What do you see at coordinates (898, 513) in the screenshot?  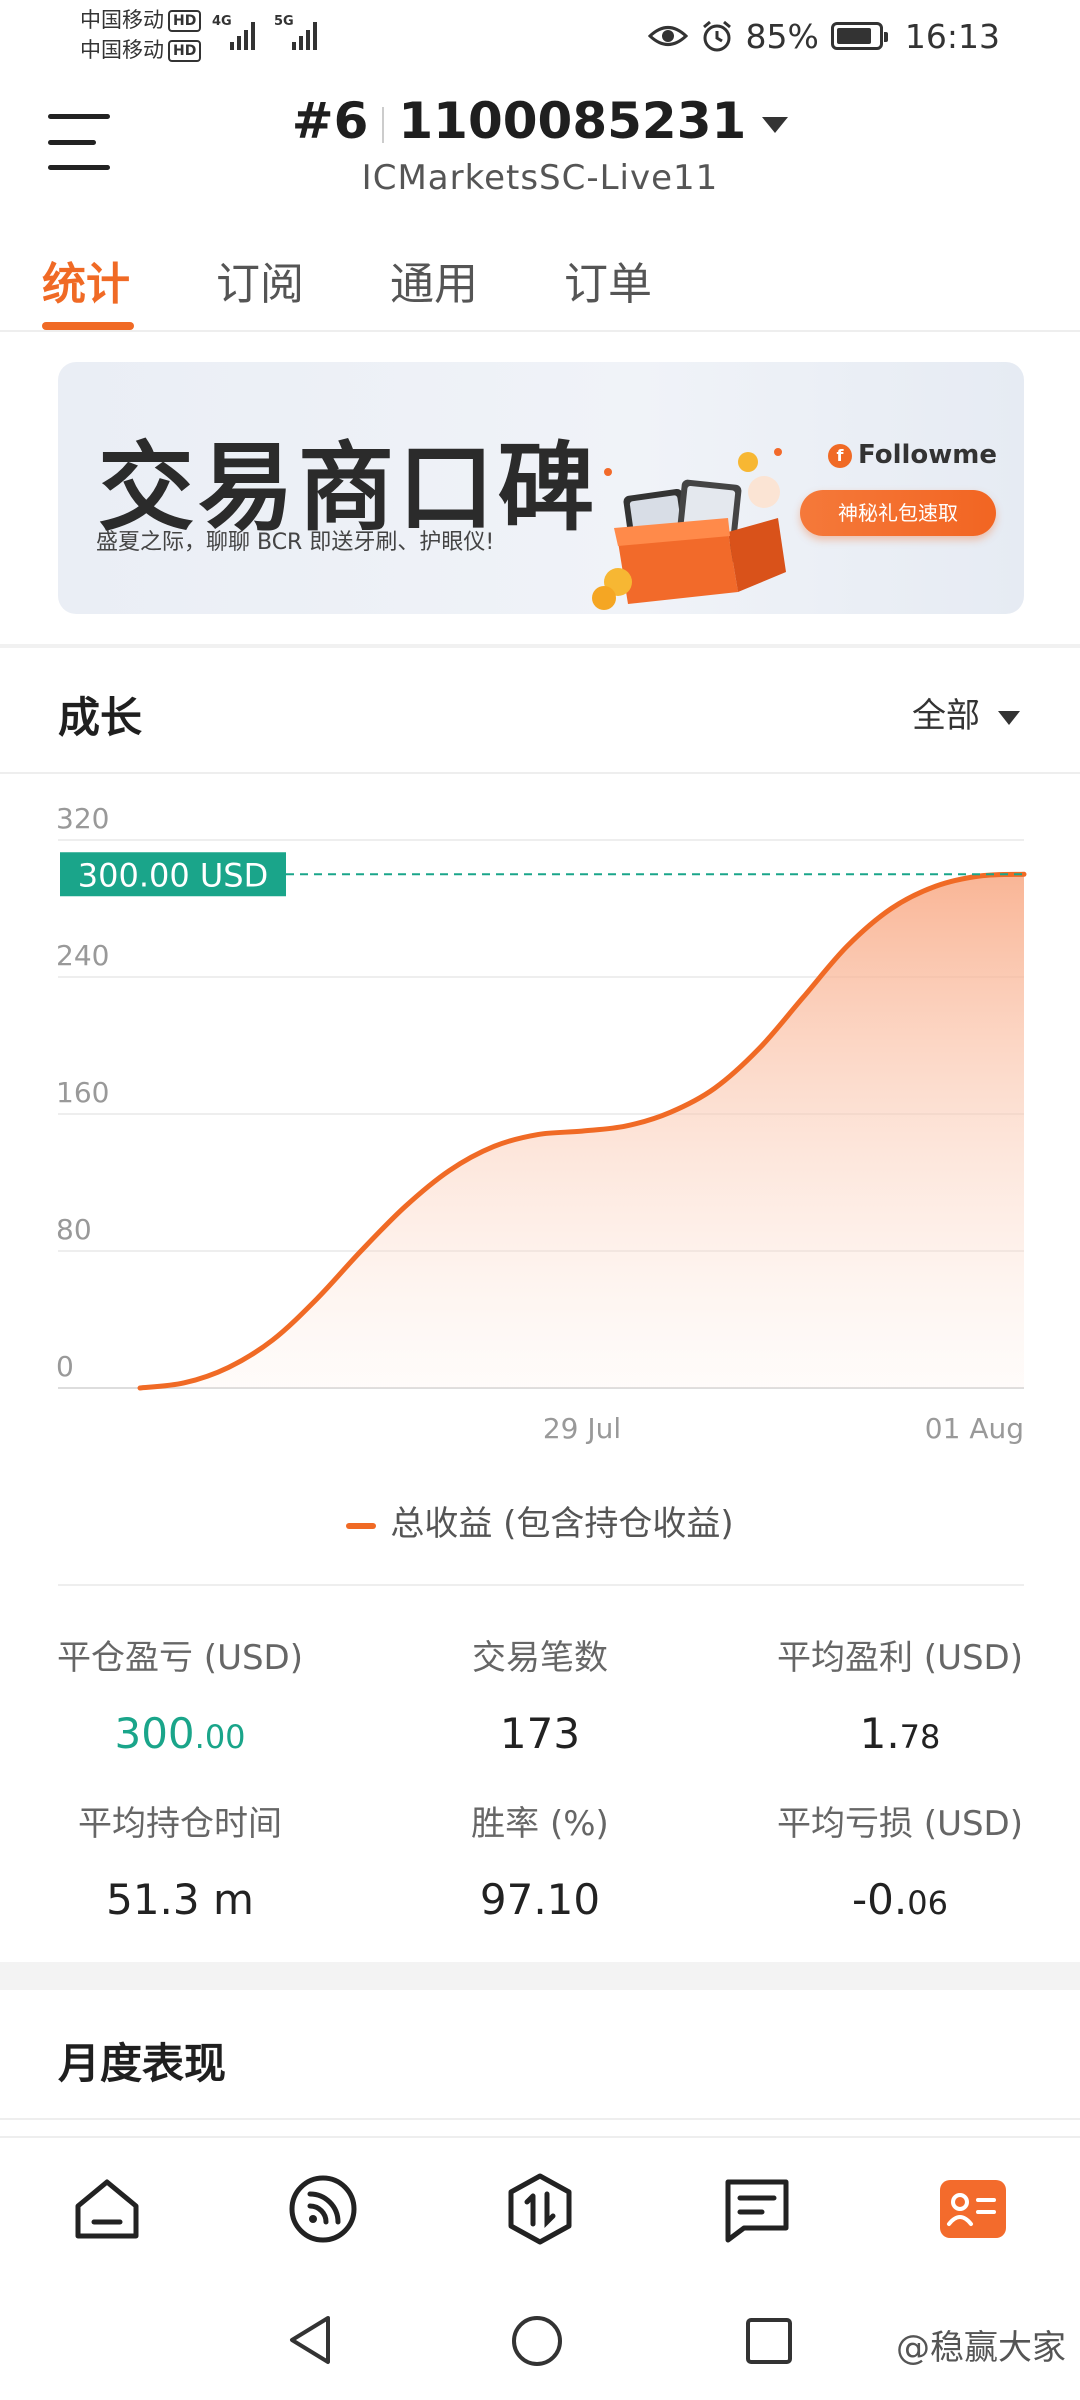 I see `gift-claim-button: 神秘礼包速取` at bounding box center [898, 513].